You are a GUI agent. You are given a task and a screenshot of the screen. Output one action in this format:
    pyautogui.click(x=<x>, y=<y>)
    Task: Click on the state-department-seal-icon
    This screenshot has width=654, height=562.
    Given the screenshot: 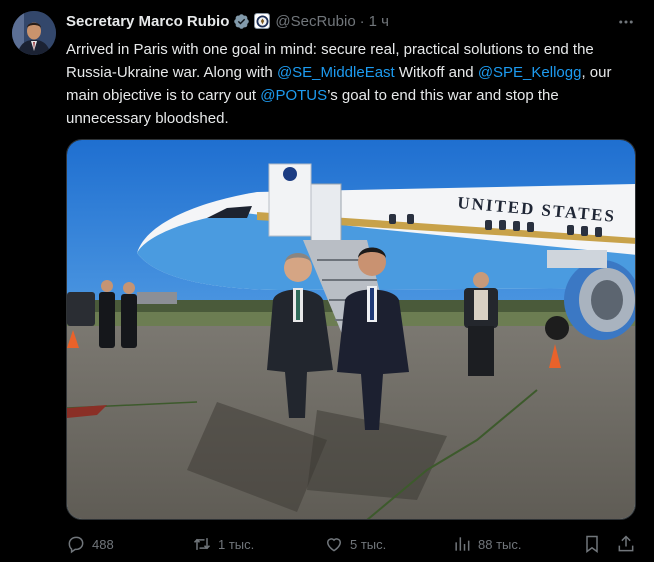 What is the action you would take?
    pyautogui.click(x=262, y=21)
    